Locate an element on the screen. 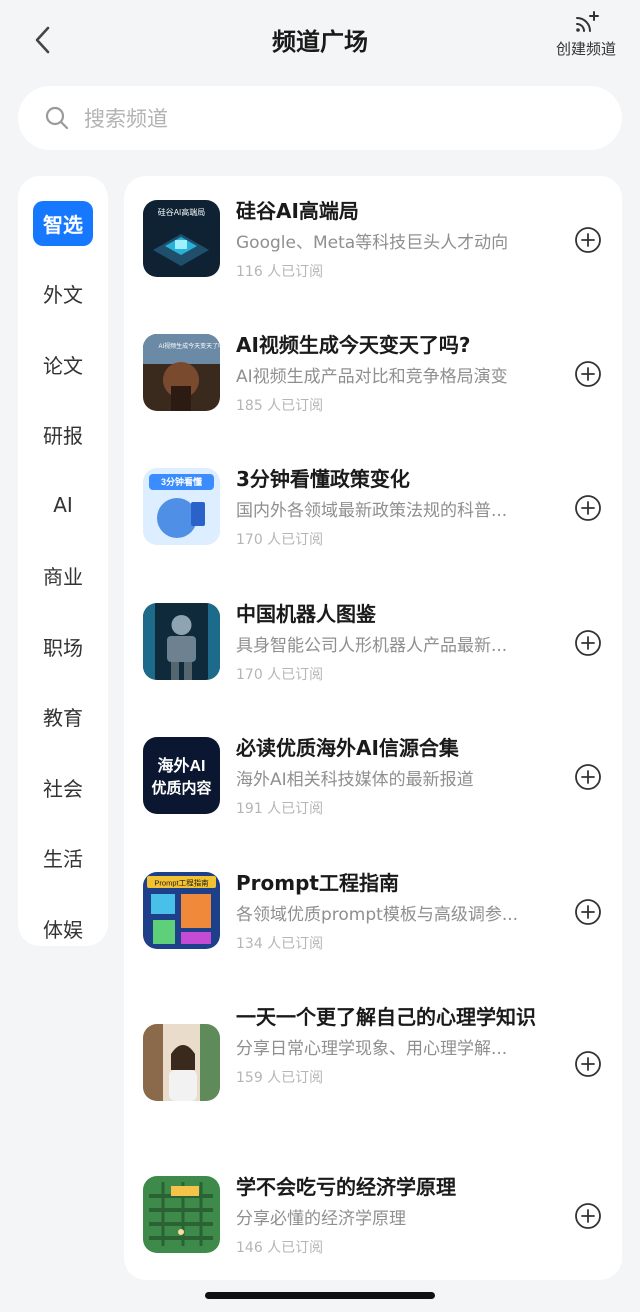  thumbnail-text: 优质内容 is located at coordinates (181, 788).